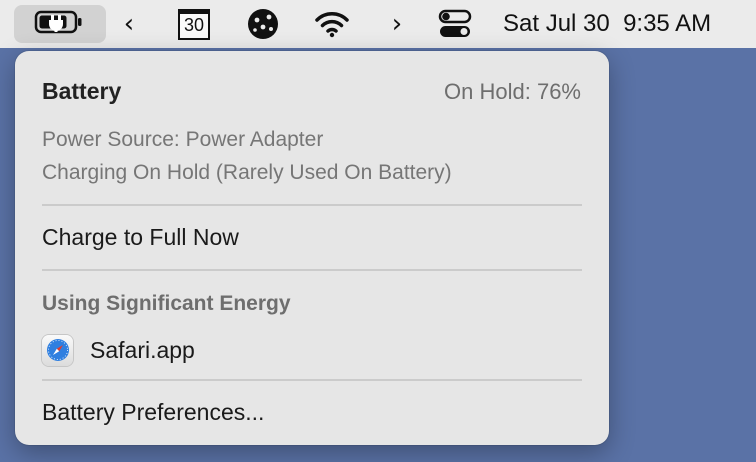  I want to click on battery-status-text: On Hold: 76%, so click(512, 91).